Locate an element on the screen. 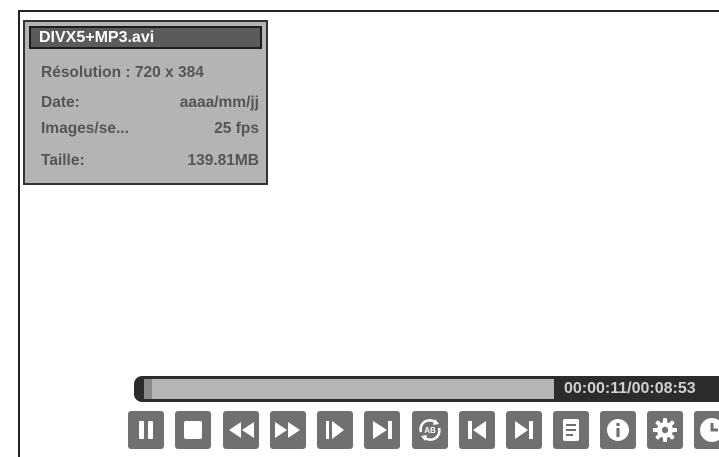  slow-play-button is located at coordinates (382, 430).